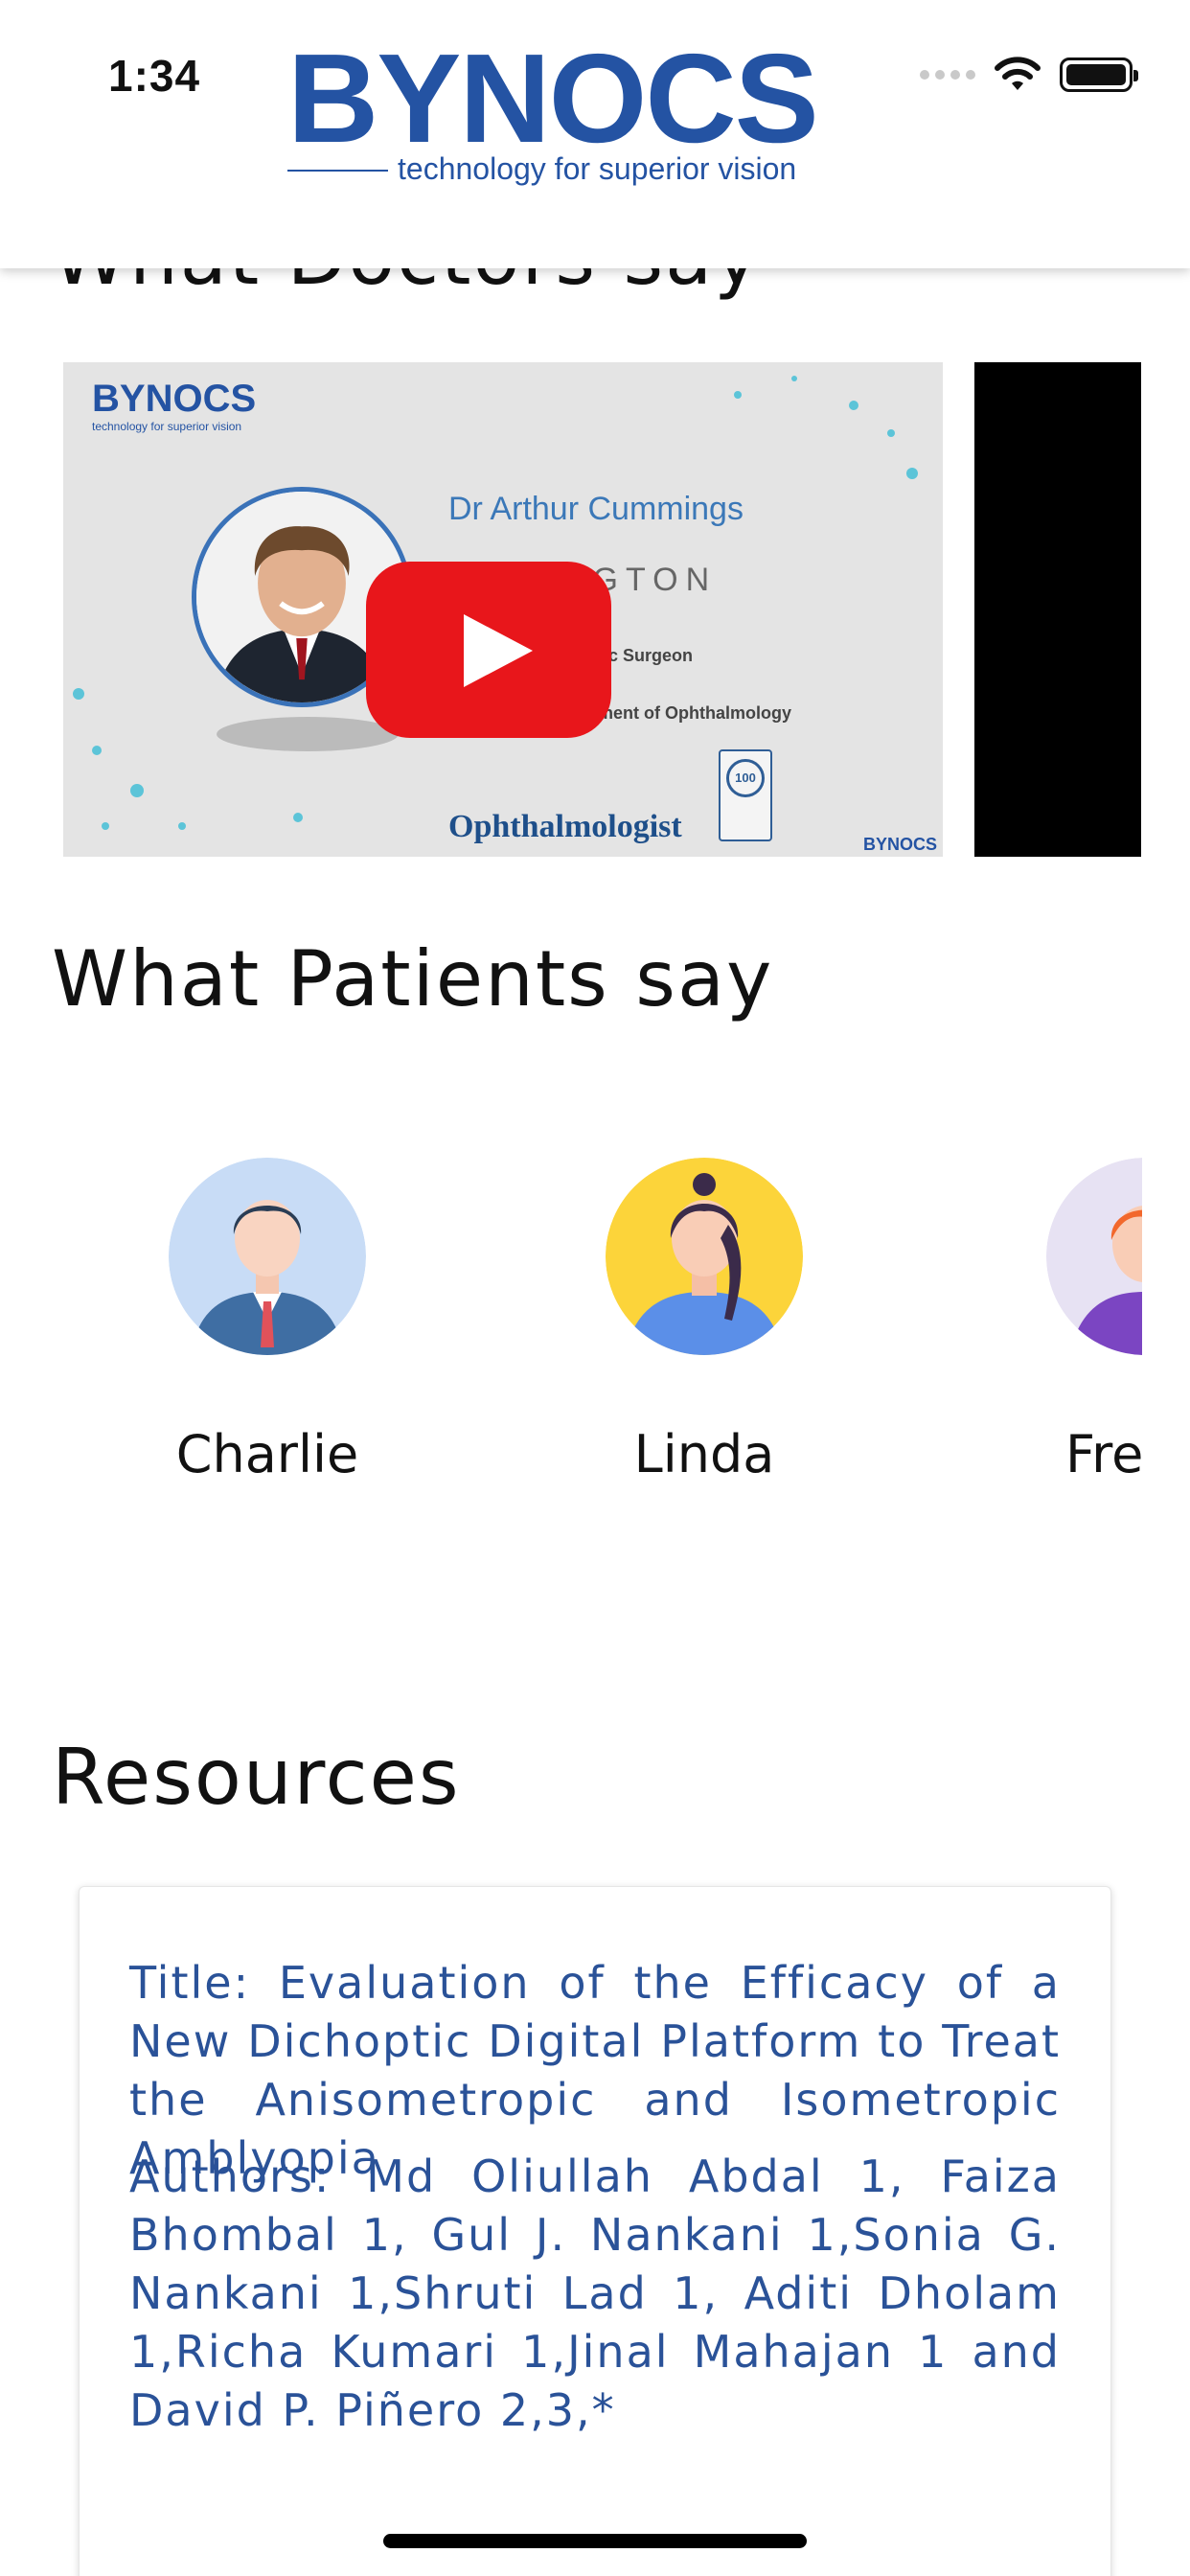 This screenshot has width=1190, height=2576. Describe the element at coordinates (413, 979) in the screenshot. I see `patients-section-title: What Patients say` at that location.